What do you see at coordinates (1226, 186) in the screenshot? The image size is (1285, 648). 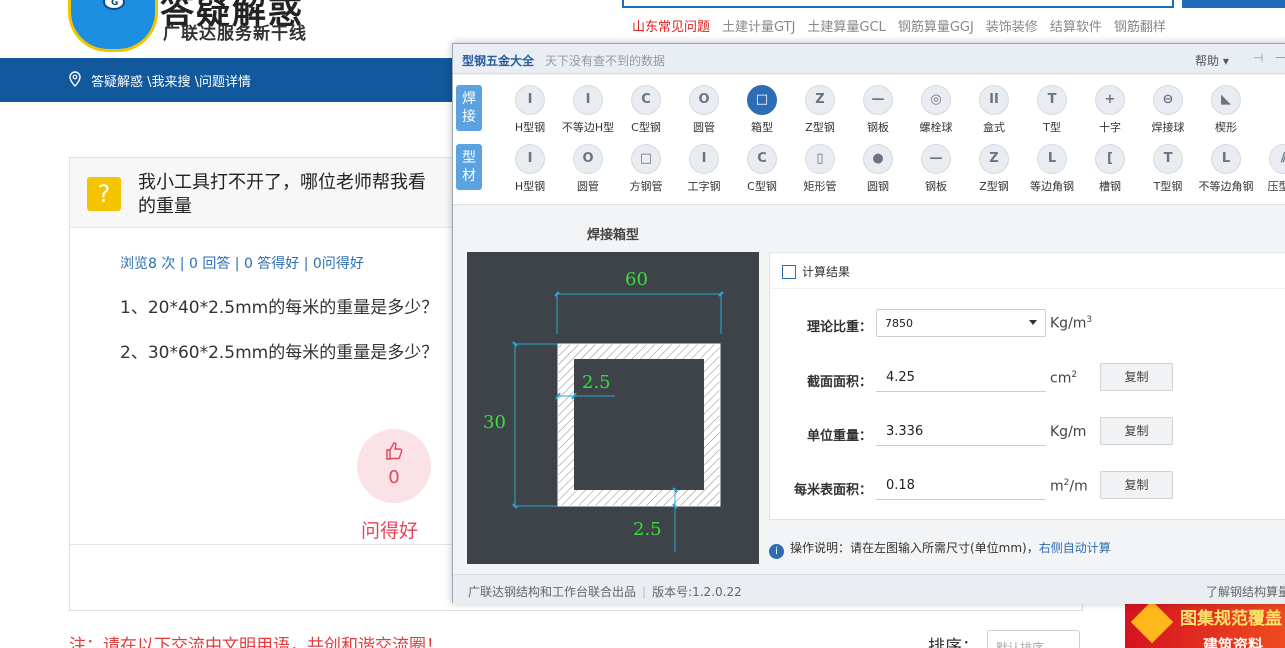 I see `shape-label: 不等边角钢` at bounding box center [1226, 186].